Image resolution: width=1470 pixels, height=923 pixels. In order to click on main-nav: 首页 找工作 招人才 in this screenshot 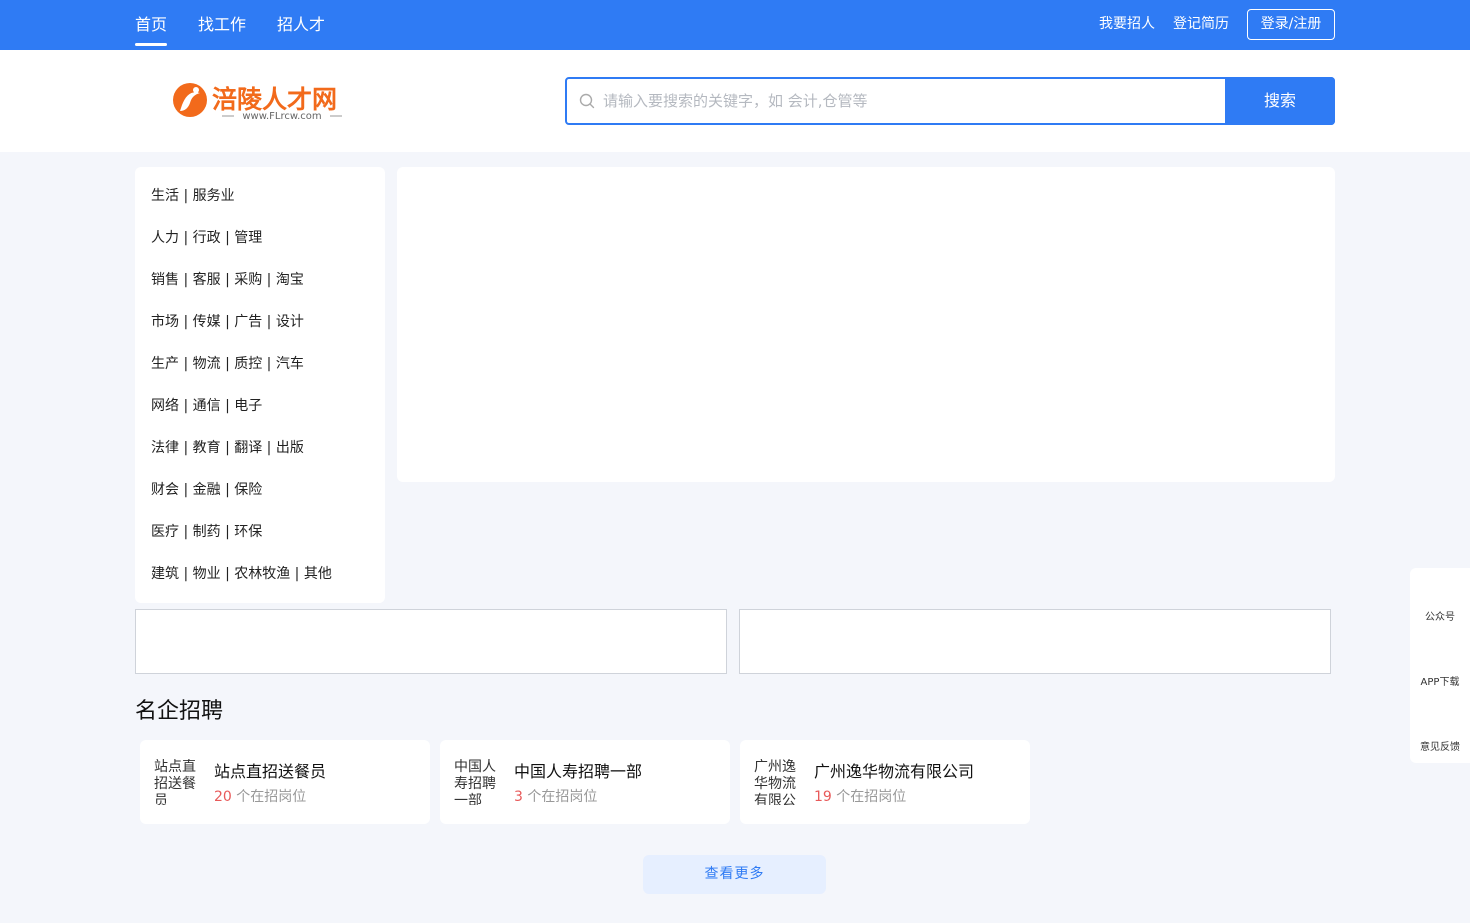, I will do `click(245, 25)`.